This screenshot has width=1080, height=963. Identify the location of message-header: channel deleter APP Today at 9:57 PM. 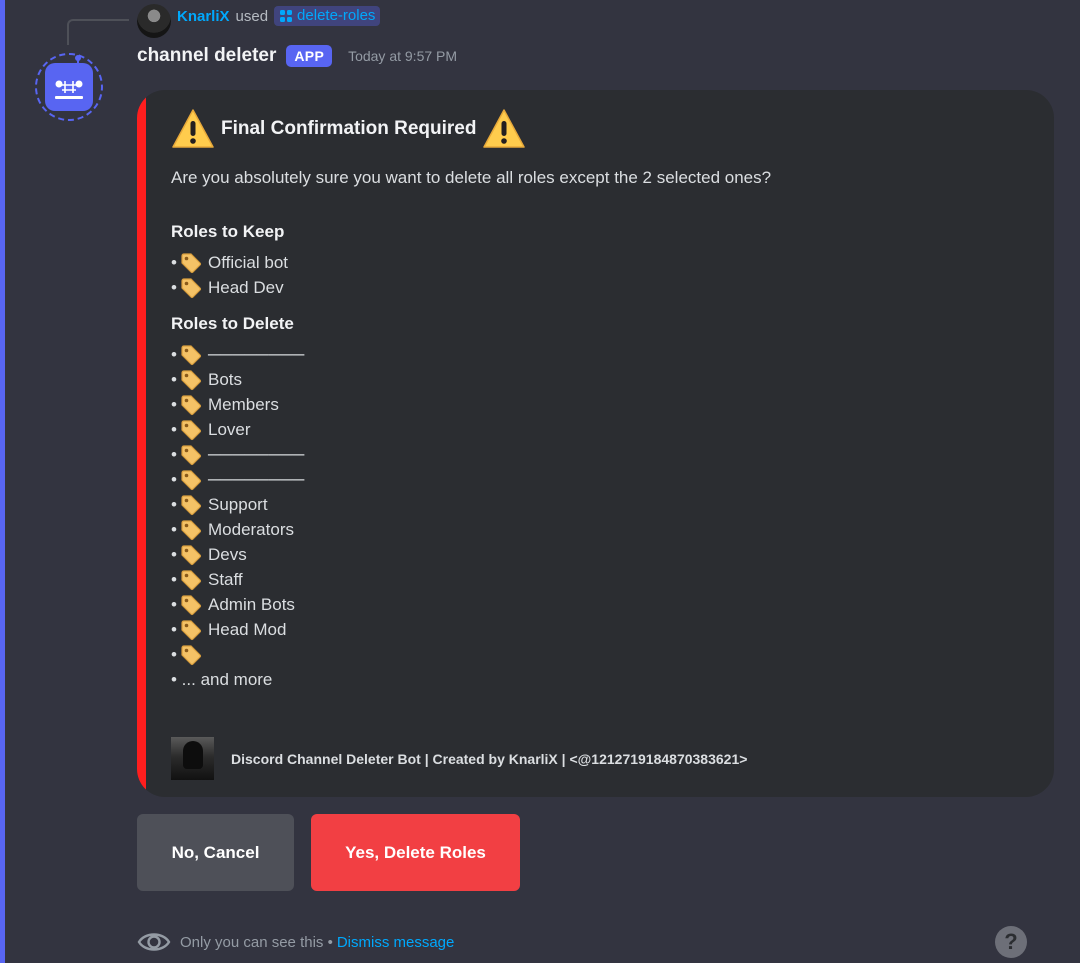
(297, 56).